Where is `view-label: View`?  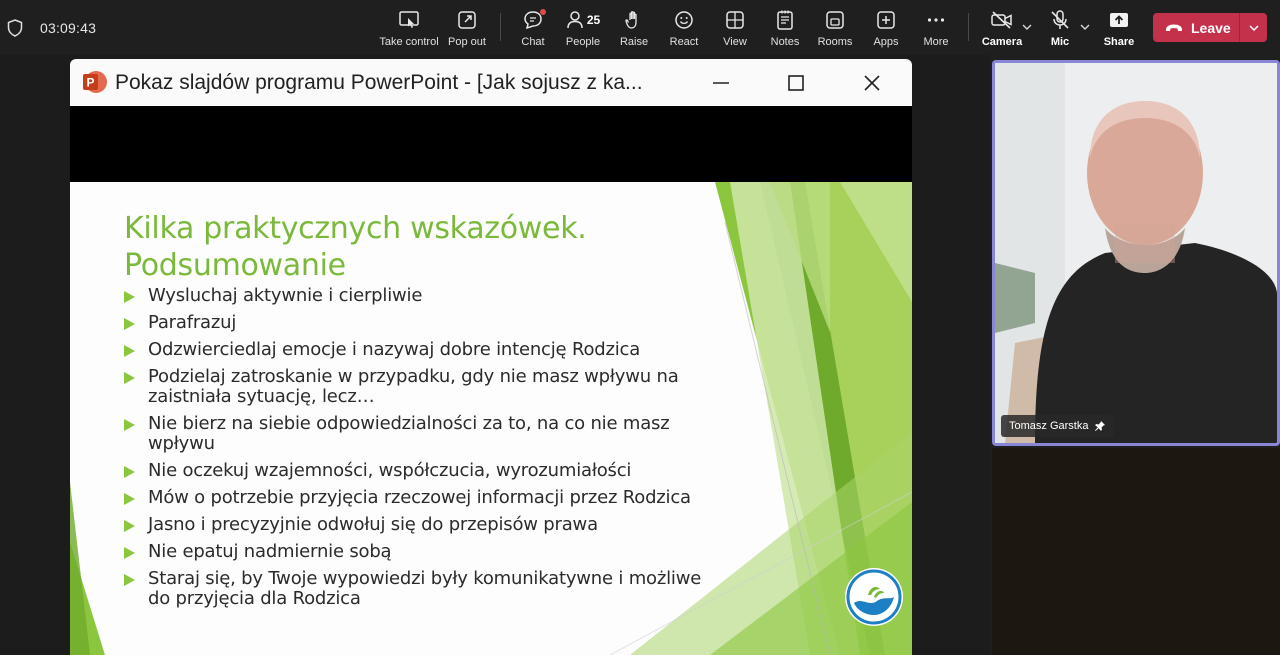
view-label: View is located at coordinates (735, 42).